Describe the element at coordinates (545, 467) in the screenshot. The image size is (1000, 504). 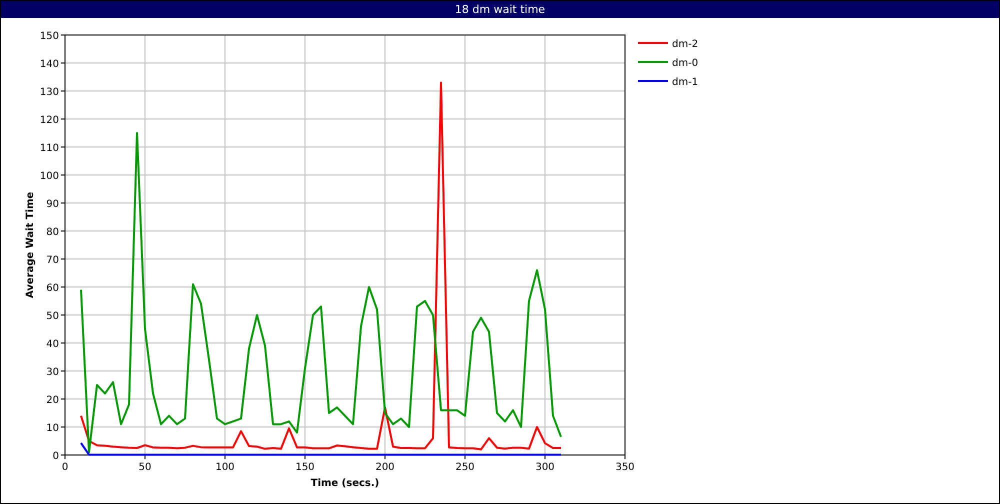
I see `tick-label: 300` at that location.